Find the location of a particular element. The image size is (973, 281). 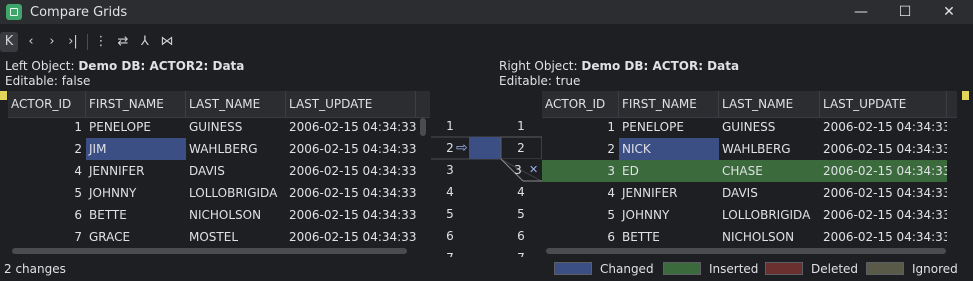

previous-difference-button: ‹ is located at coordinates (31, 42).